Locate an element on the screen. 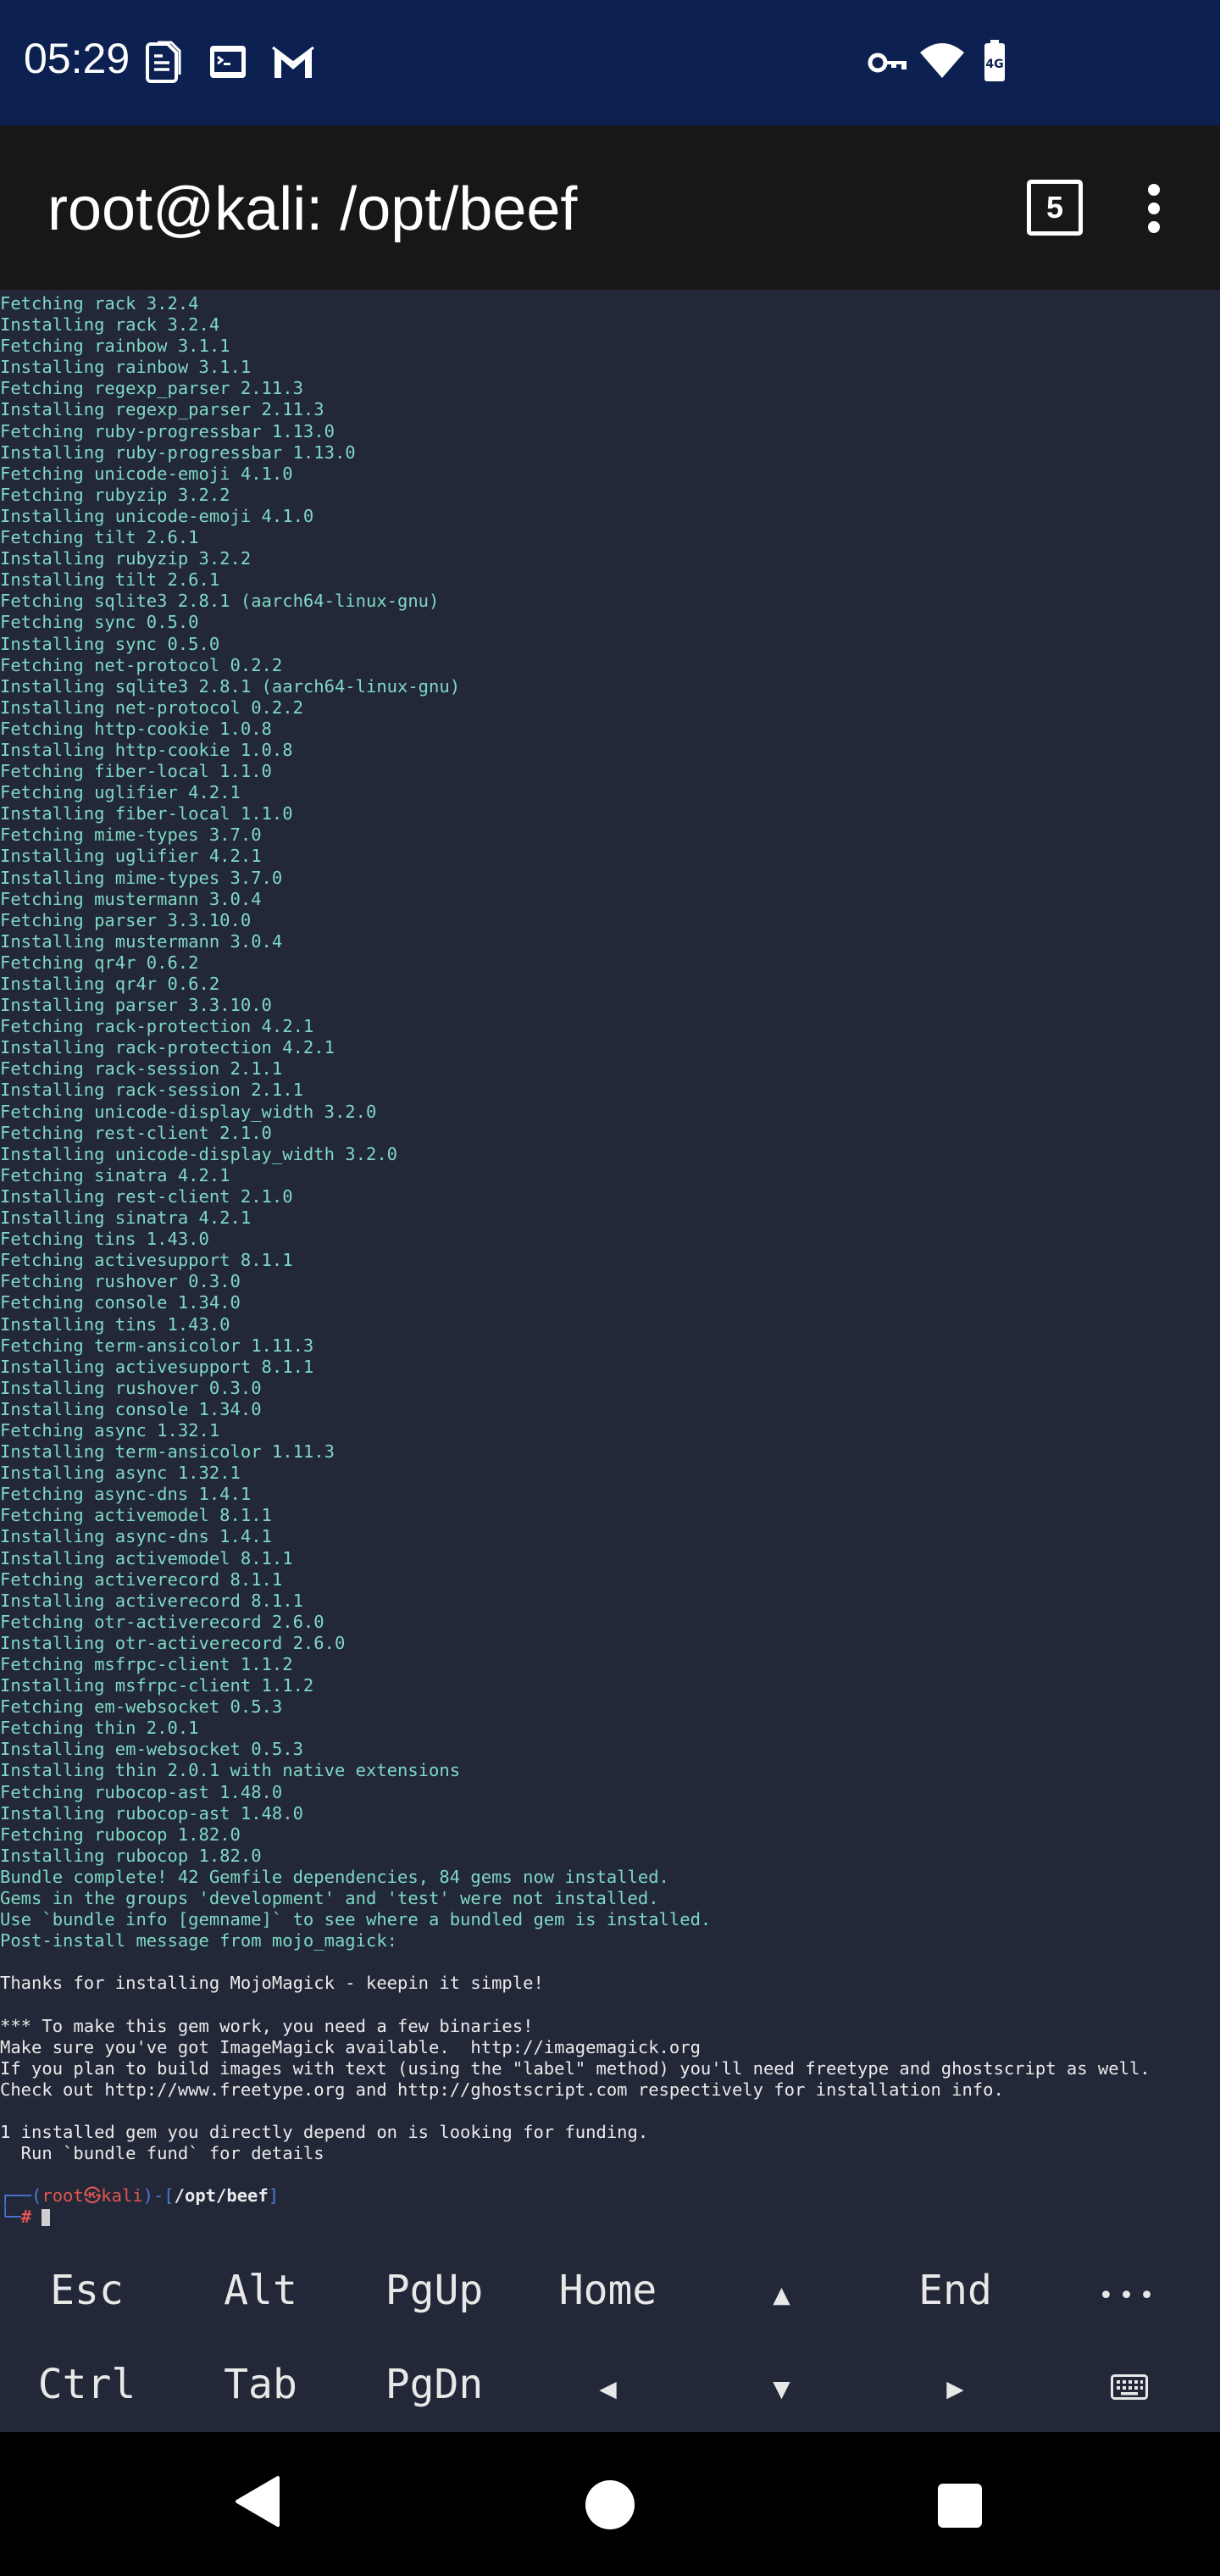  terminal-line: Fetching sync 0.5.0 is located at coordinates (99, 622).